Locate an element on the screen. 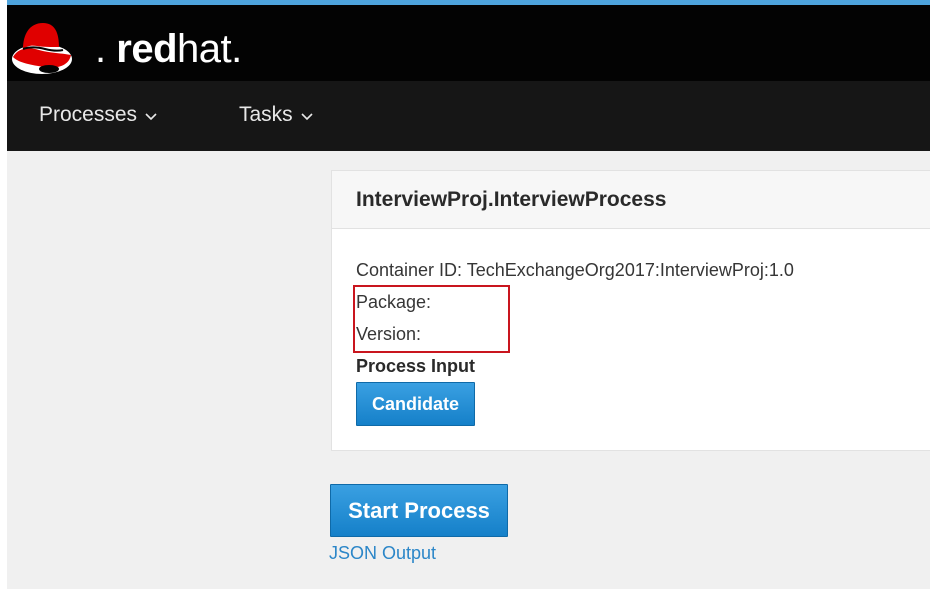  logo-text: . redhat. is located at coordinates (168, 49).